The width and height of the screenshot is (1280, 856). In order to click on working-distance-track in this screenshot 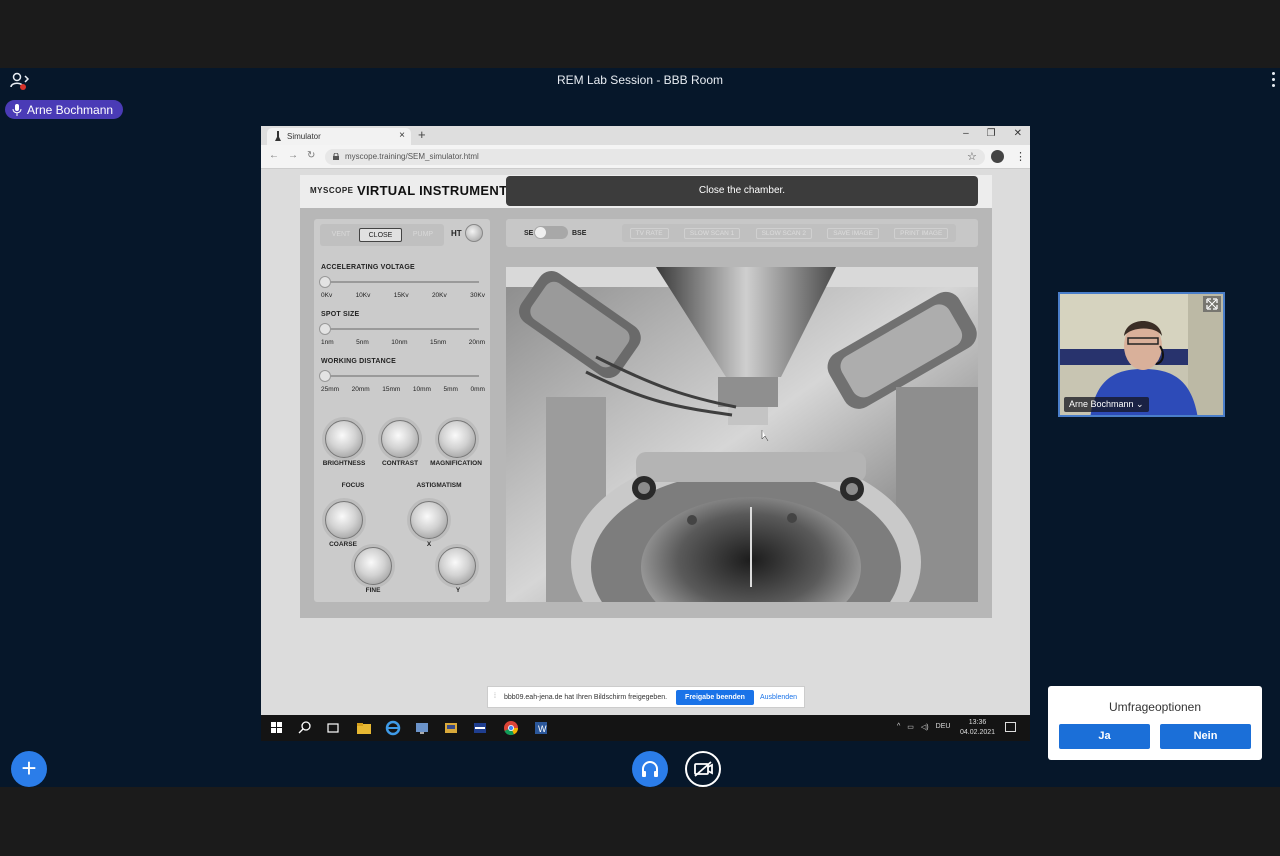, I will do `click(401, 376)`.